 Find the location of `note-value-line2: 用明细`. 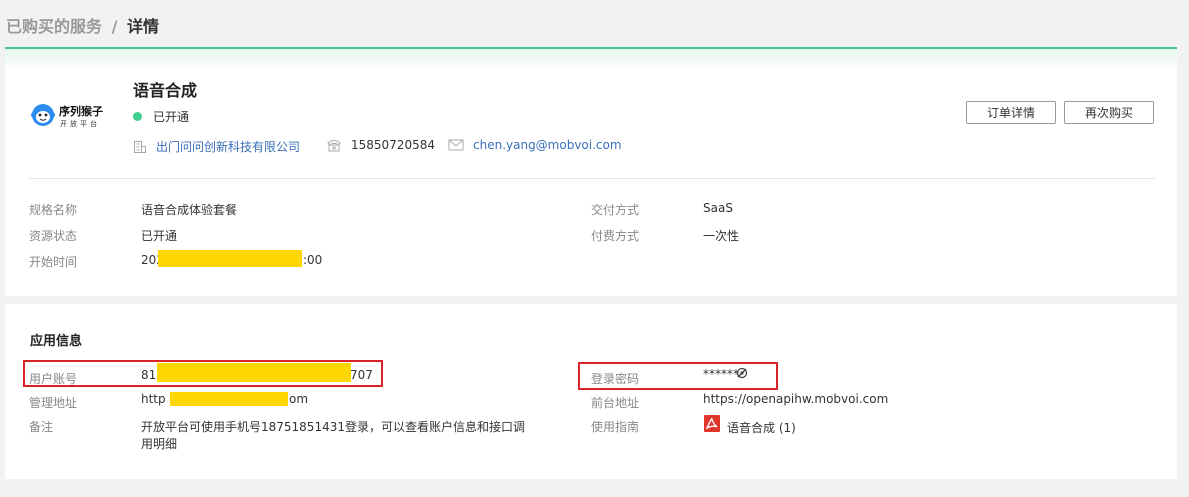

note-value-line2: 用明细 is located at coordinates (159, 444).